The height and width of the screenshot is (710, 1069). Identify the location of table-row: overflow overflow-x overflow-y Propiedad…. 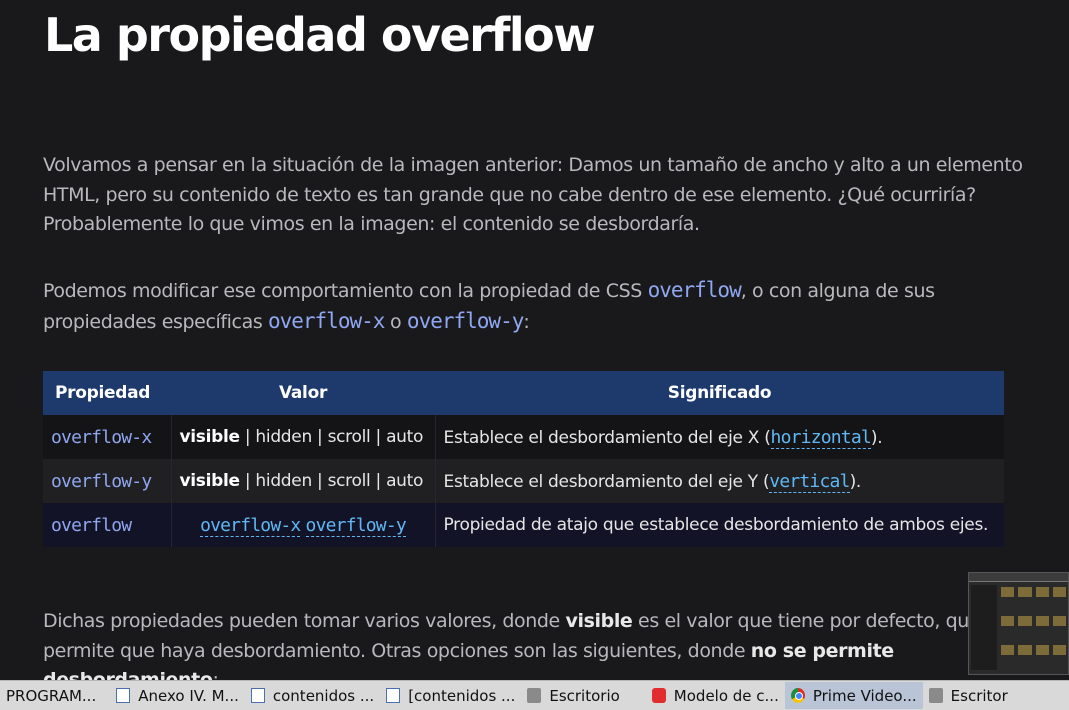
(523, 525).